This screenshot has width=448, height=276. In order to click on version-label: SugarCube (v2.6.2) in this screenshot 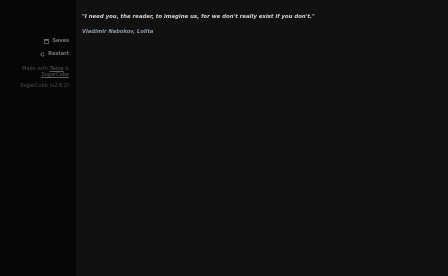, I will do `click(44, 86)`.